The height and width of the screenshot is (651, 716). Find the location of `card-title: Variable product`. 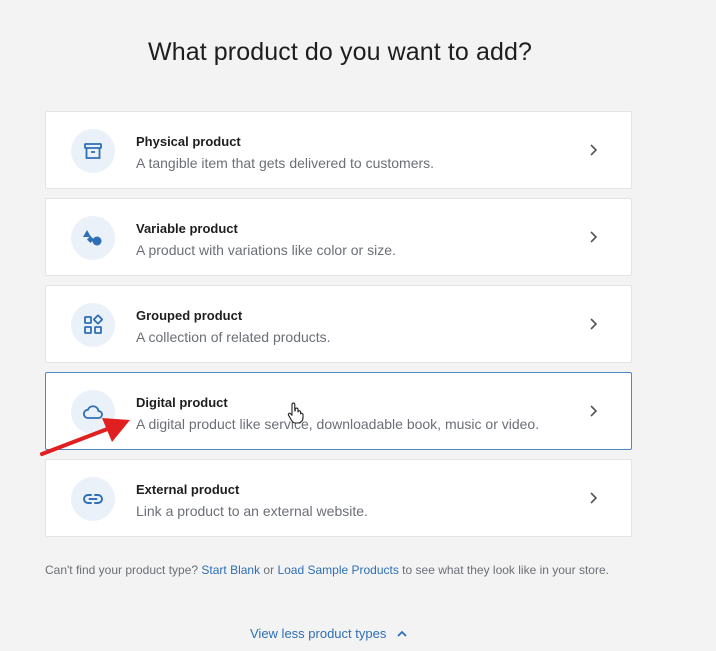

card-title: Variable product is located at coordinates (187, 228).